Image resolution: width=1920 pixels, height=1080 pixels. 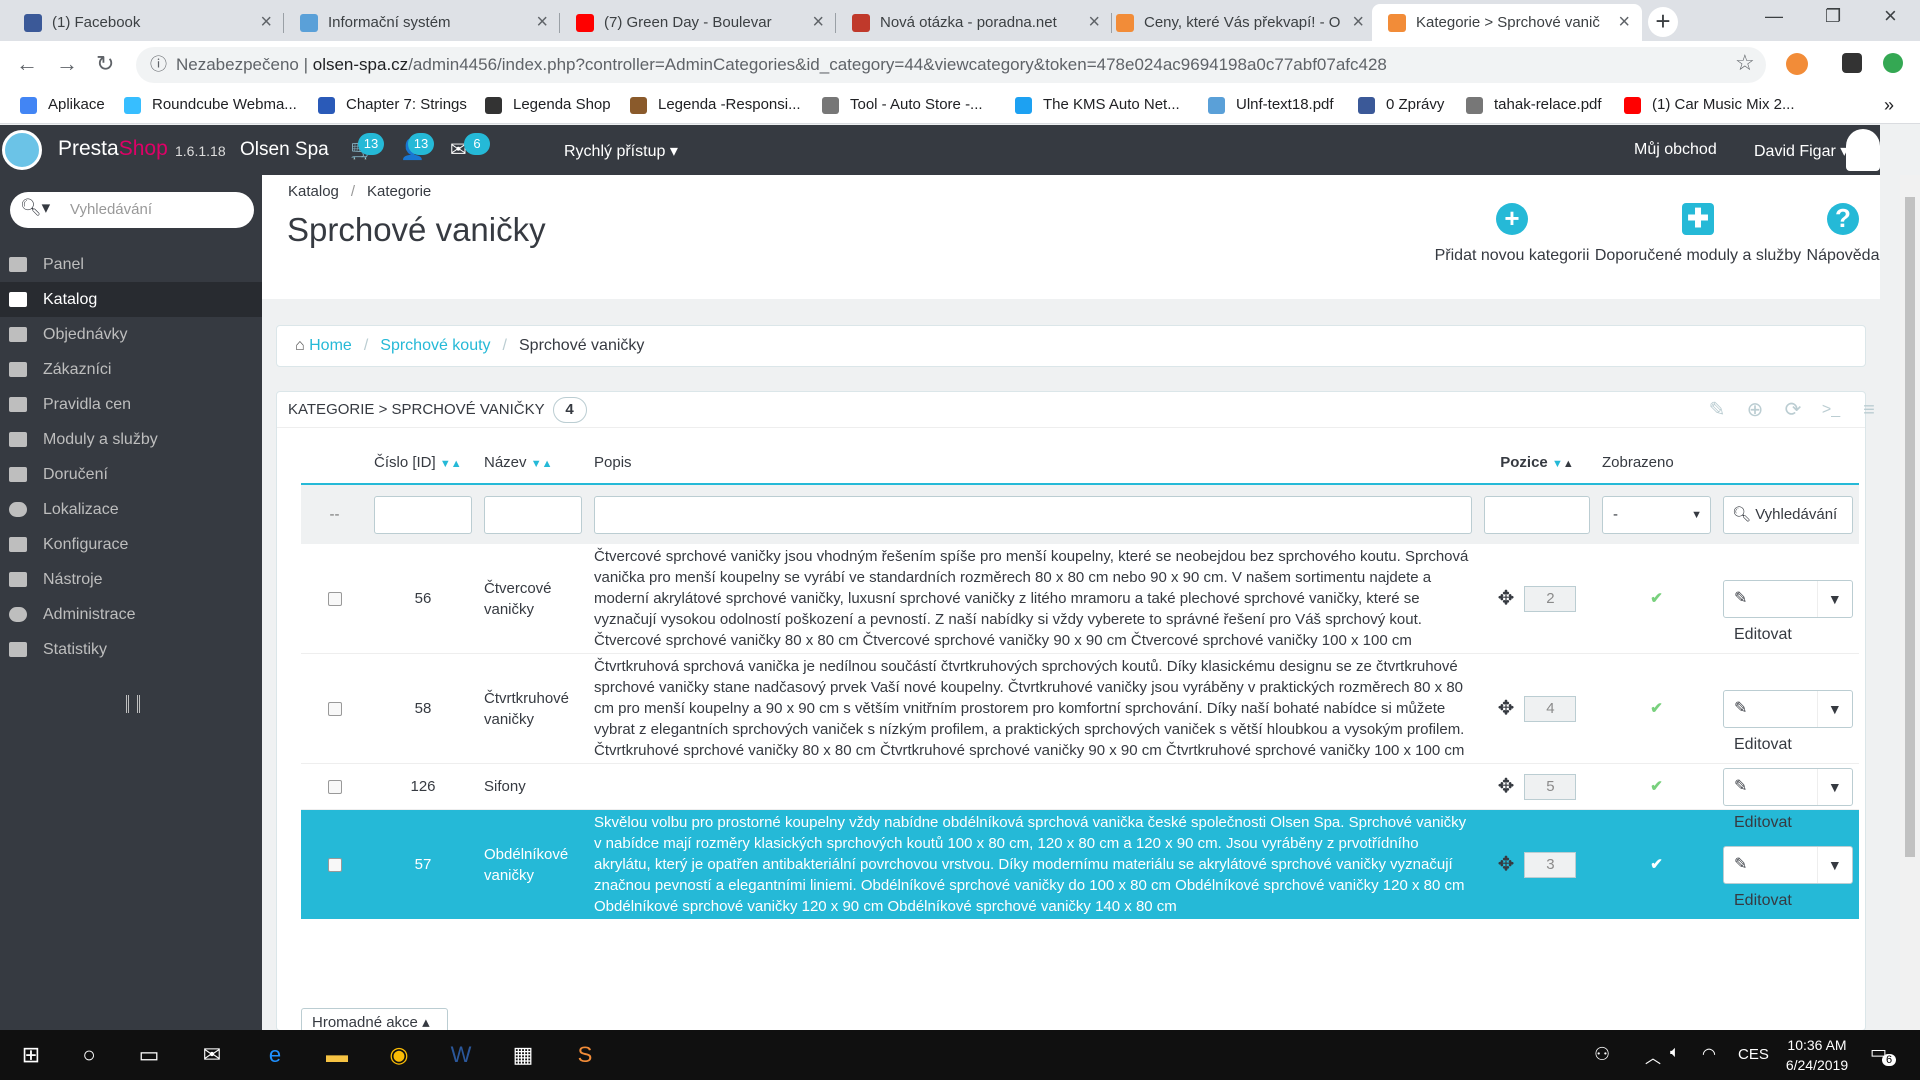 What do you see at coordinates (149, 1055) in the screenshot?
I see `task-view-icon: ▭` at bounding box center [149, 1055].